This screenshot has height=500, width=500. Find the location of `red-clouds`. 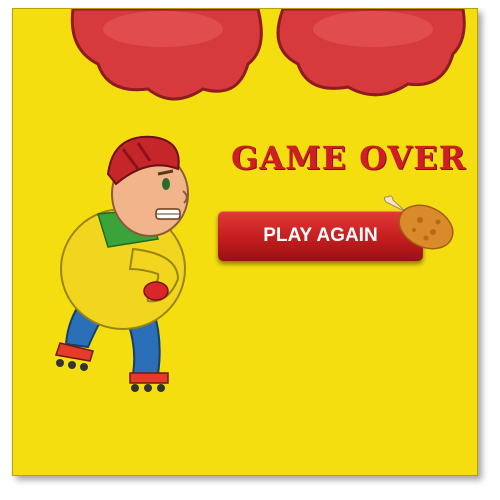

red-clouds is located at coordinates (268, 55).